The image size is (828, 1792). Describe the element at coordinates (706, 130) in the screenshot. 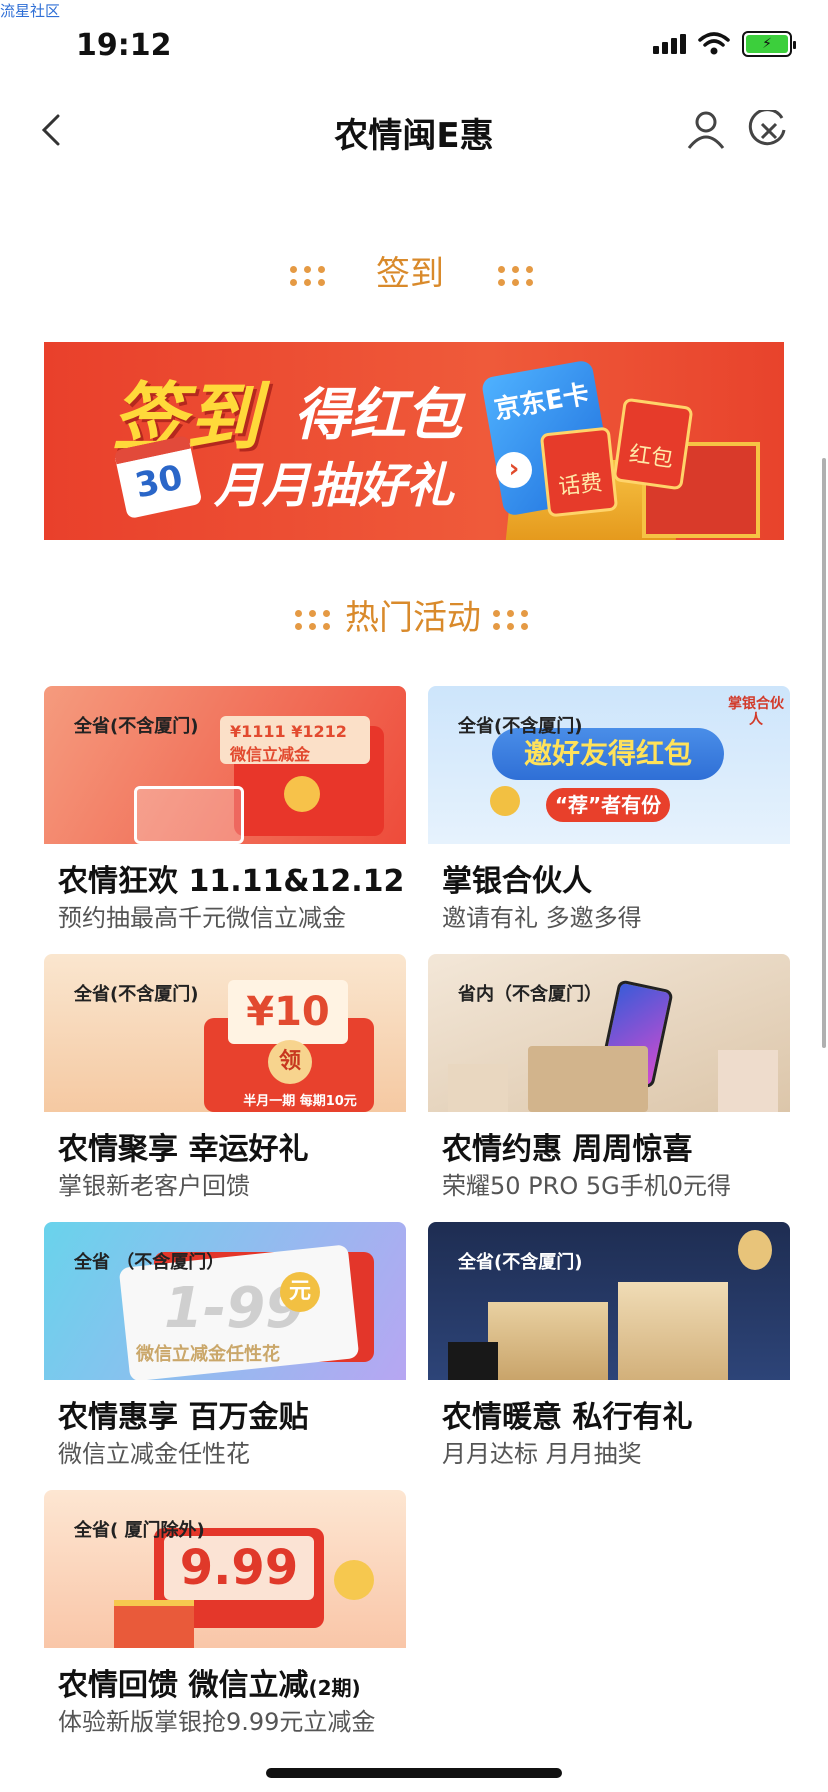

I see `user-icon` at that location.